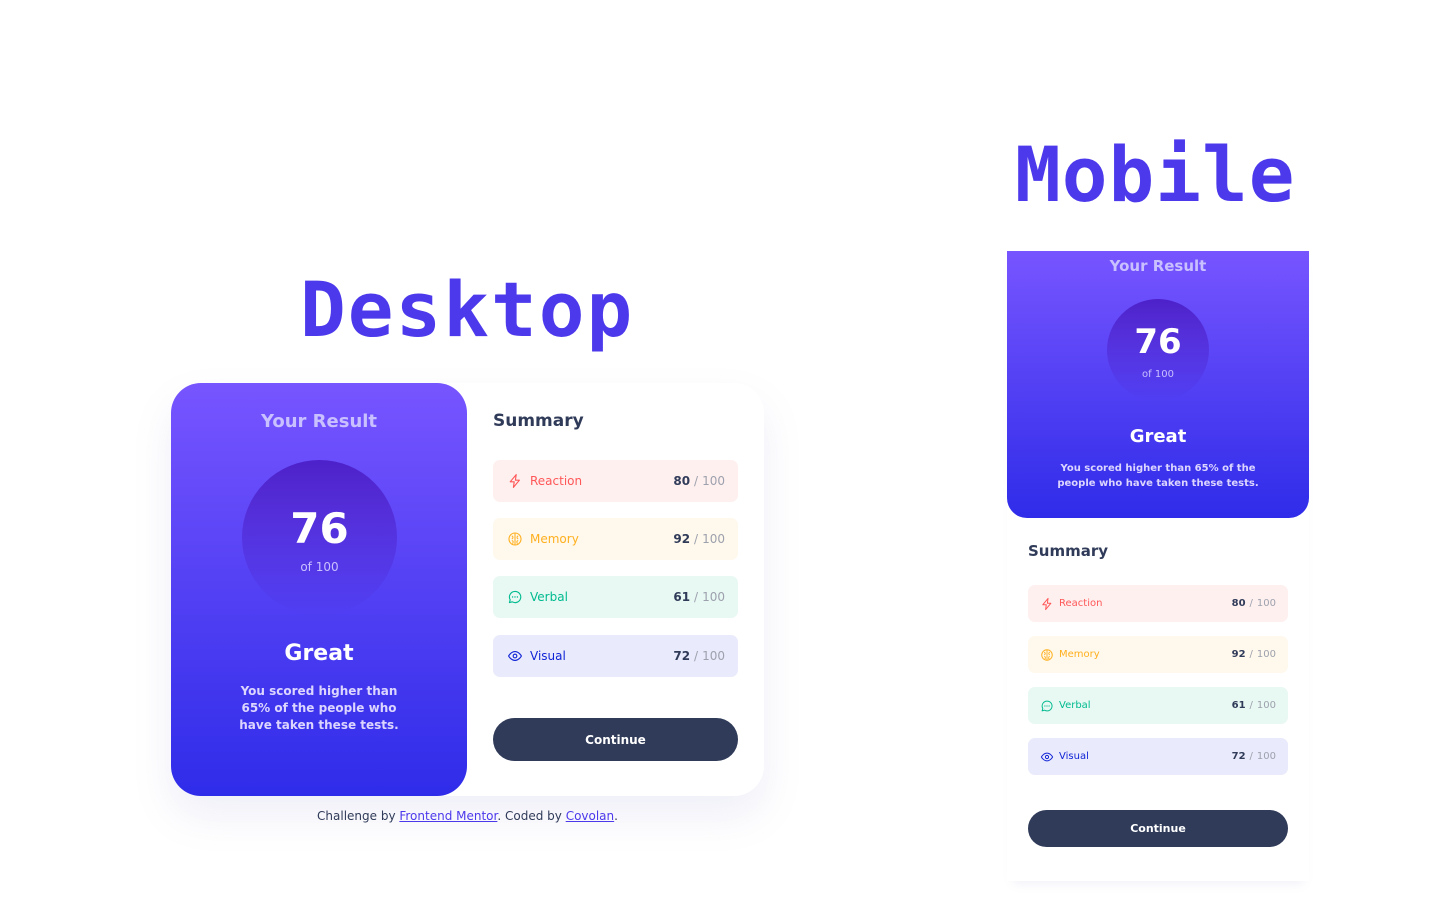  What do you see at coordinates (590, 816) in the screenshot?
I see `author-link: Covolan` at bounding box center [590, 816].